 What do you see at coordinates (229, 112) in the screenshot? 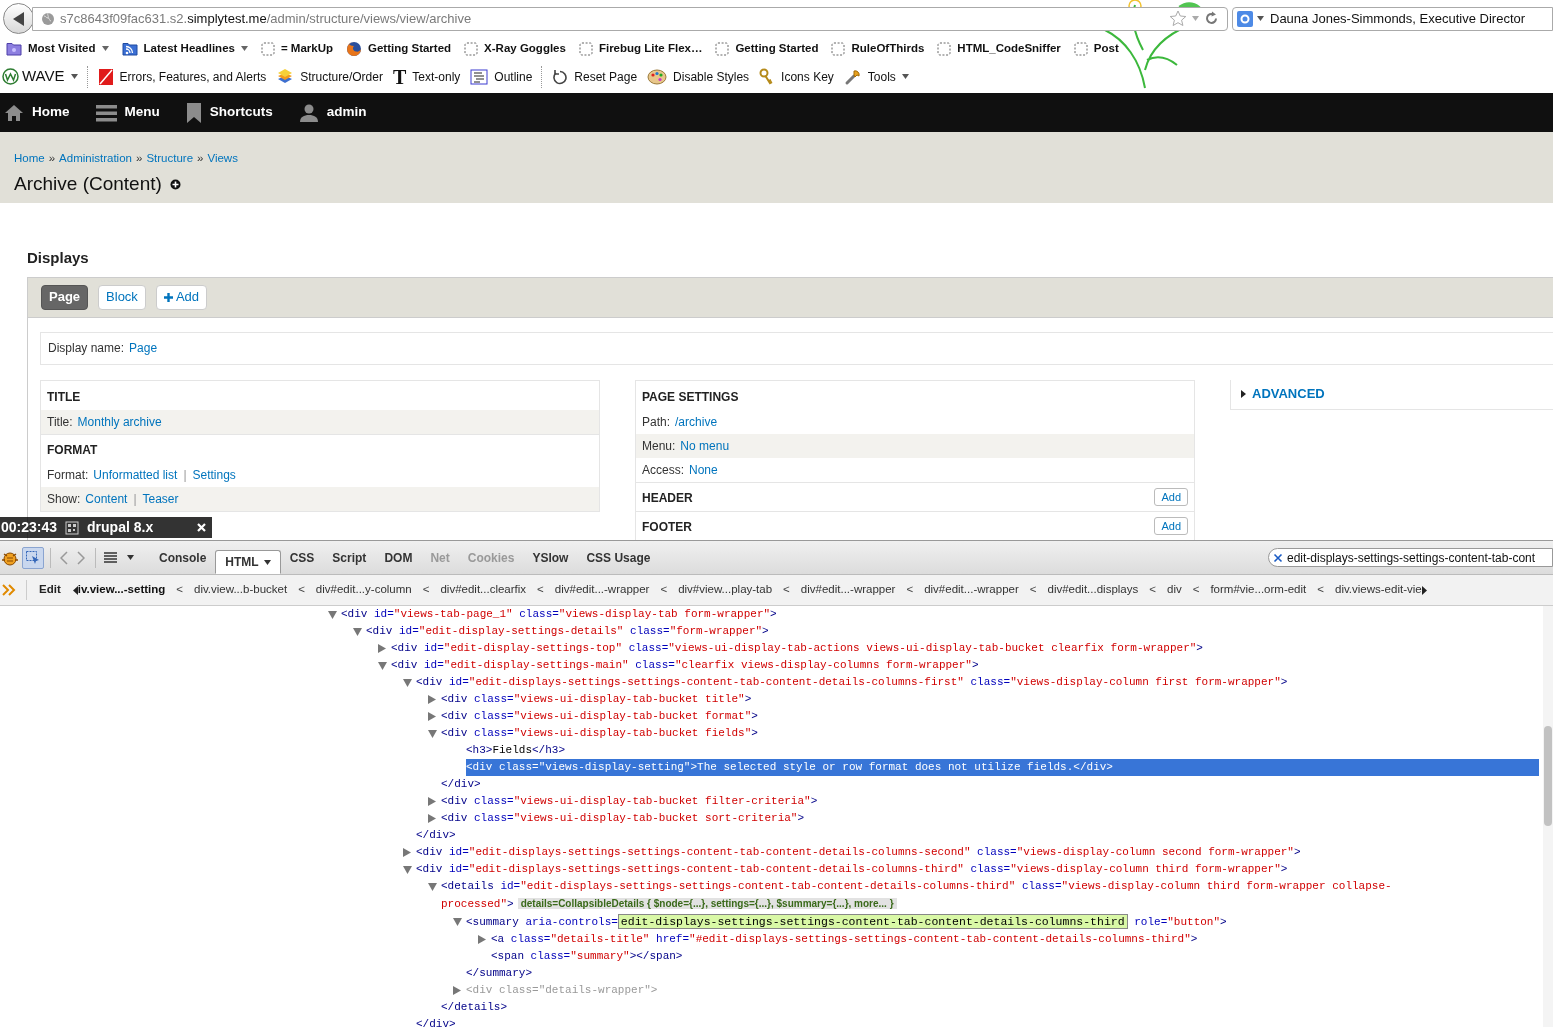
I see `toolbar-link: Shortcuts` at bounding box center [229, 112].